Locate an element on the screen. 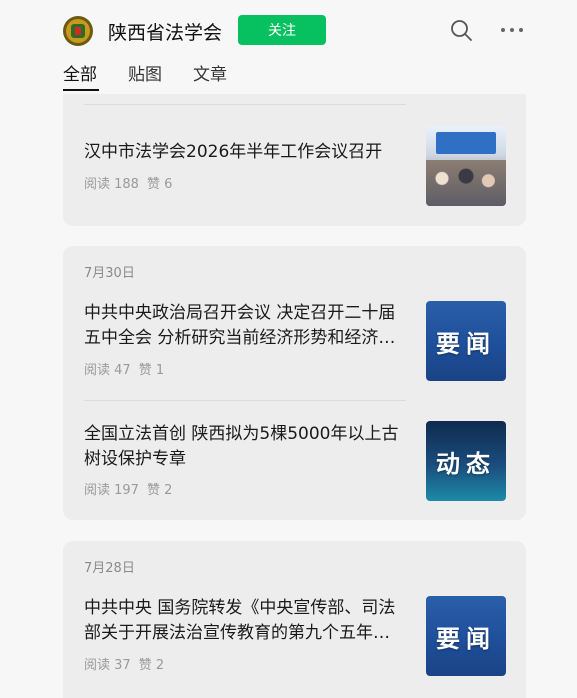  article-title: 全国立法首创 陕西拟为5棵5000年以上古树设保护专章 is located at coordinates (246, 447).